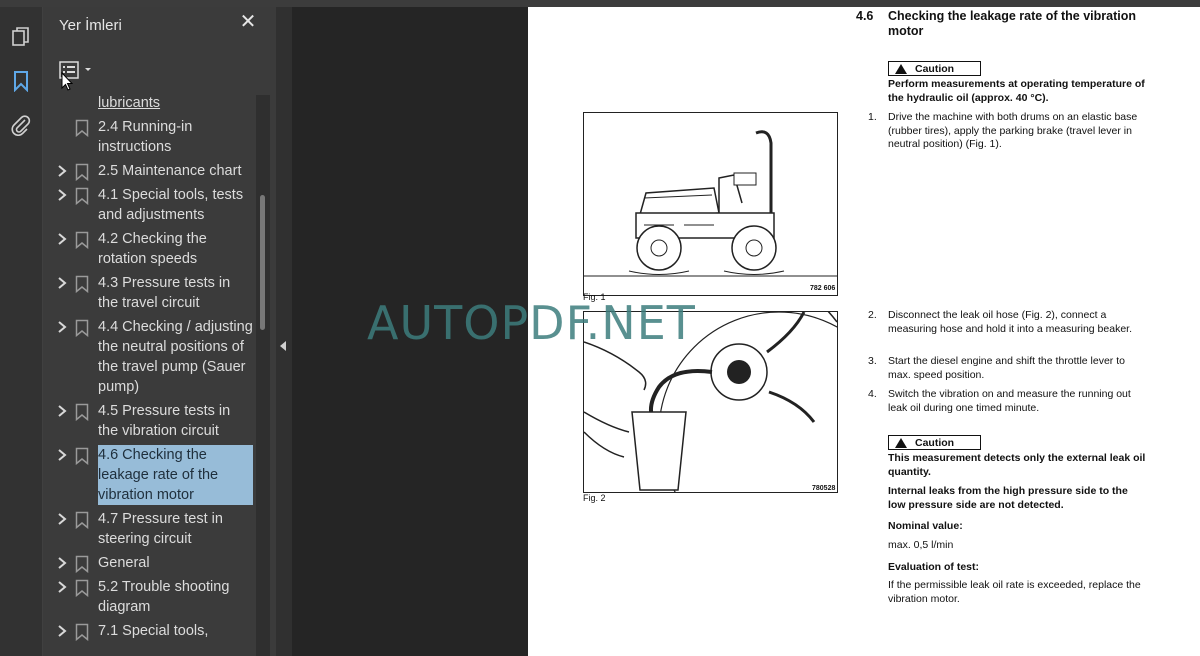 This screenshot has width=1200, height=656. Describe the element at coordinates (710, 204) in the screenshot. I see `figure-1-roller` at that location.